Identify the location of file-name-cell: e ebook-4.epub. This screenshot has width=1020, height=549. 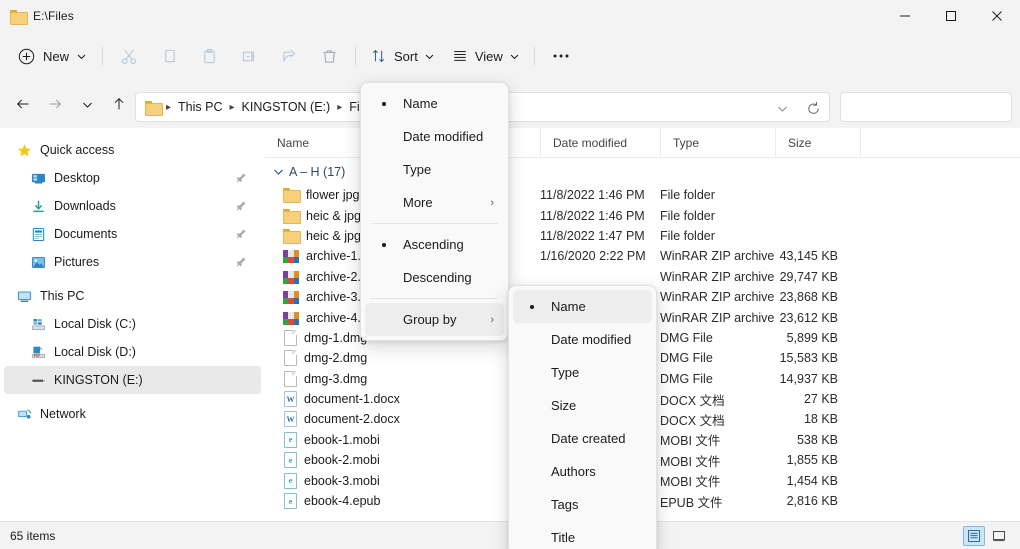
(402, 501).